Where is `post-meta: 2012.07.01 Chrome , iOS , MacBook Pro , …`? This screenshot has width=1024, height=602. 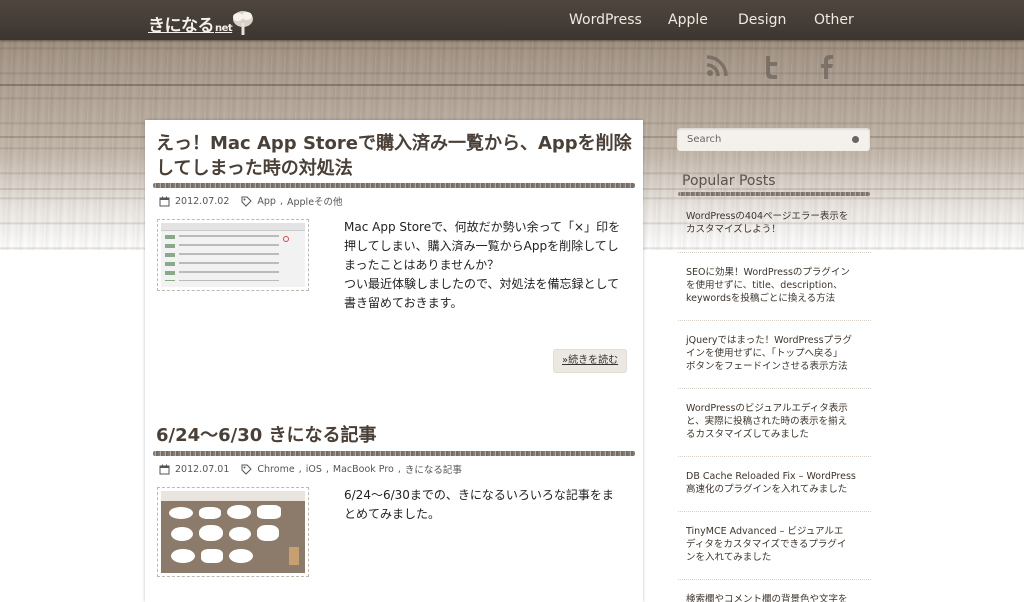 post-meta: 2012.07.01 Chrome , iOS , MacBook Pro , … is located at coordinates (310, 469).